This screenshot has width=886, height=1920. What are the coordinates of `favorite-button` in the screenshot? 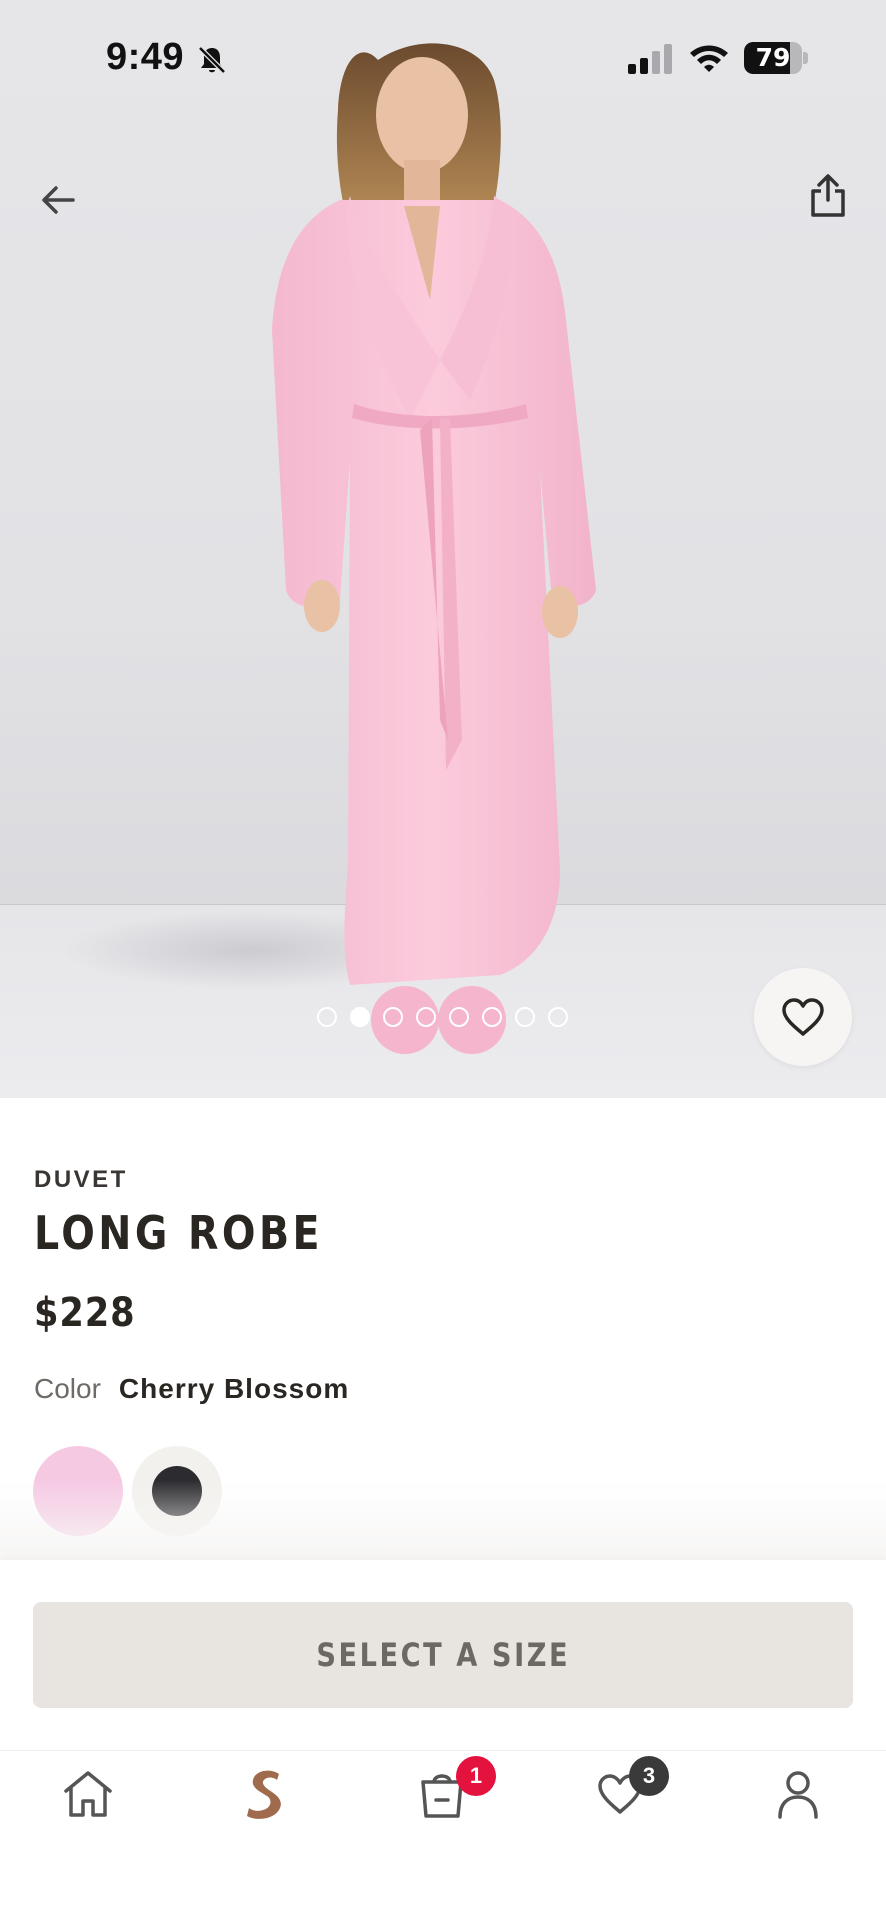 It's located at (803, 1017).